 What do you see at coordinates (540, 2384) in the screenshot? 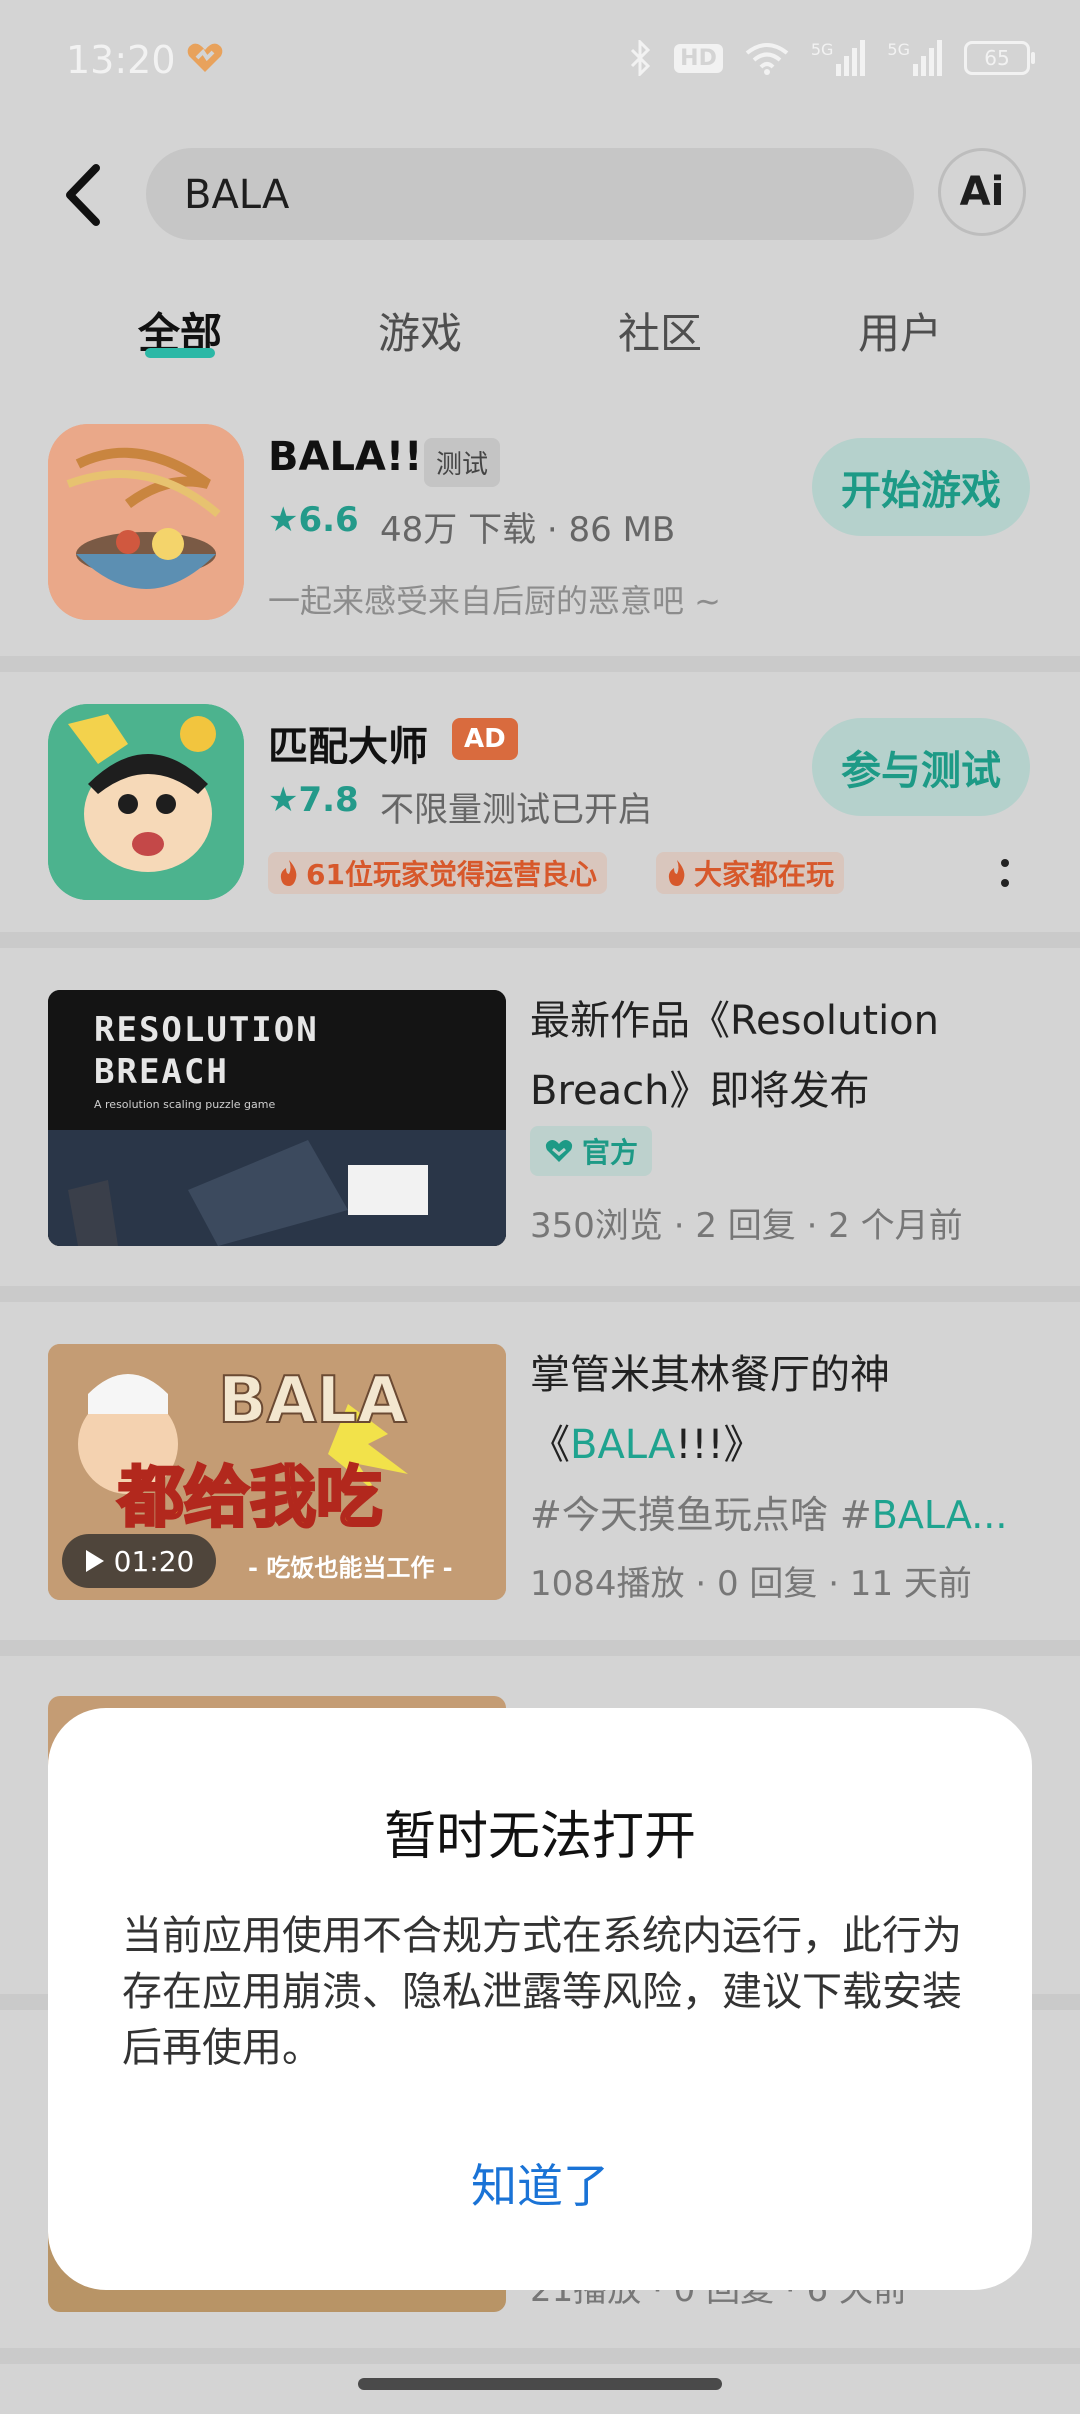
I see `home-indicator` at bounding box center [540, 2384].